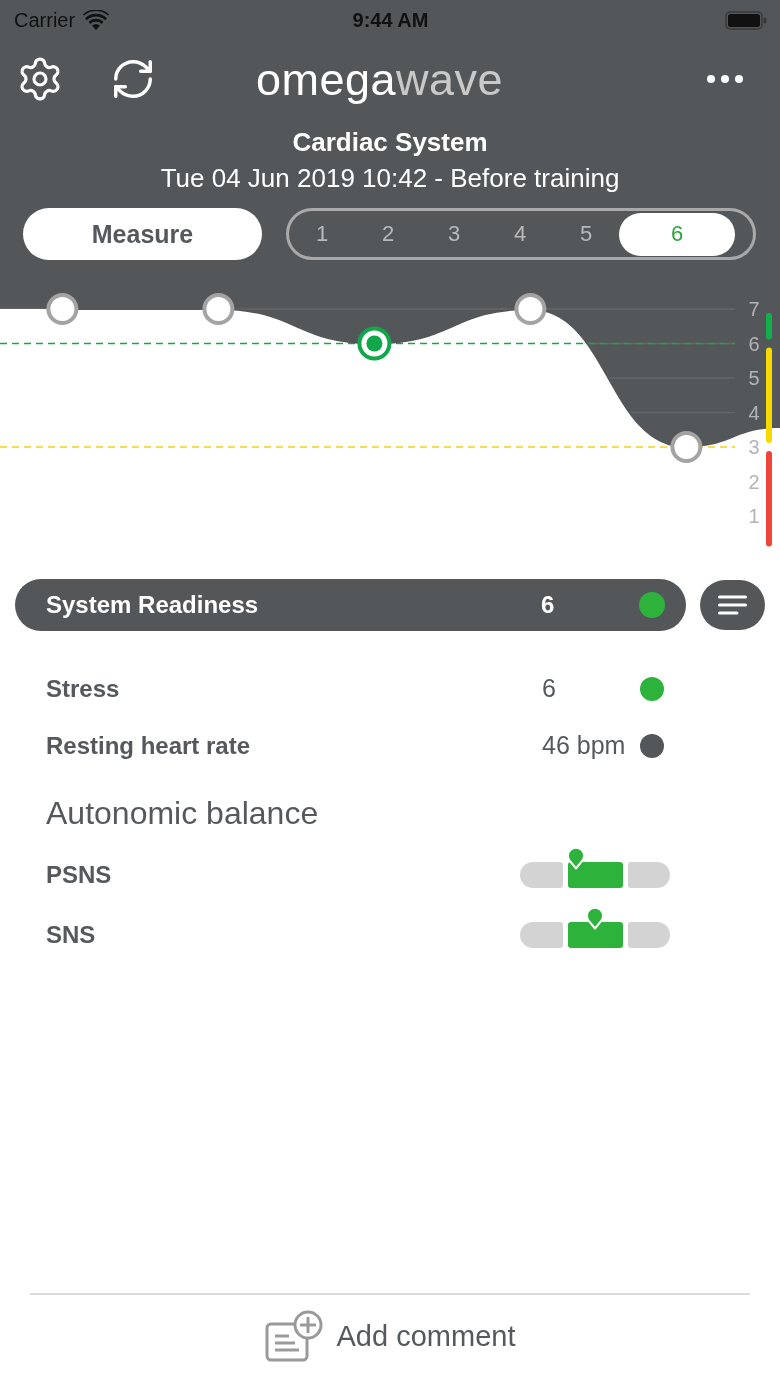  Describe the element at coordinates (45, 20) in the screenshot. I see `carrier-name: Carrier` at that location.